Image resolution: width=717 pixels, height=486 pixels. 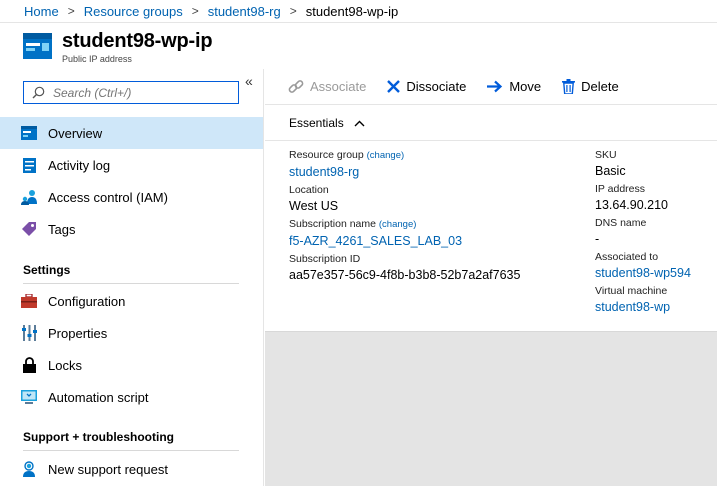 What do you see at coordinates (398, 224) in the screenshot?
I see `change-subscription-link: (change)` at bounding box center [398, 224].